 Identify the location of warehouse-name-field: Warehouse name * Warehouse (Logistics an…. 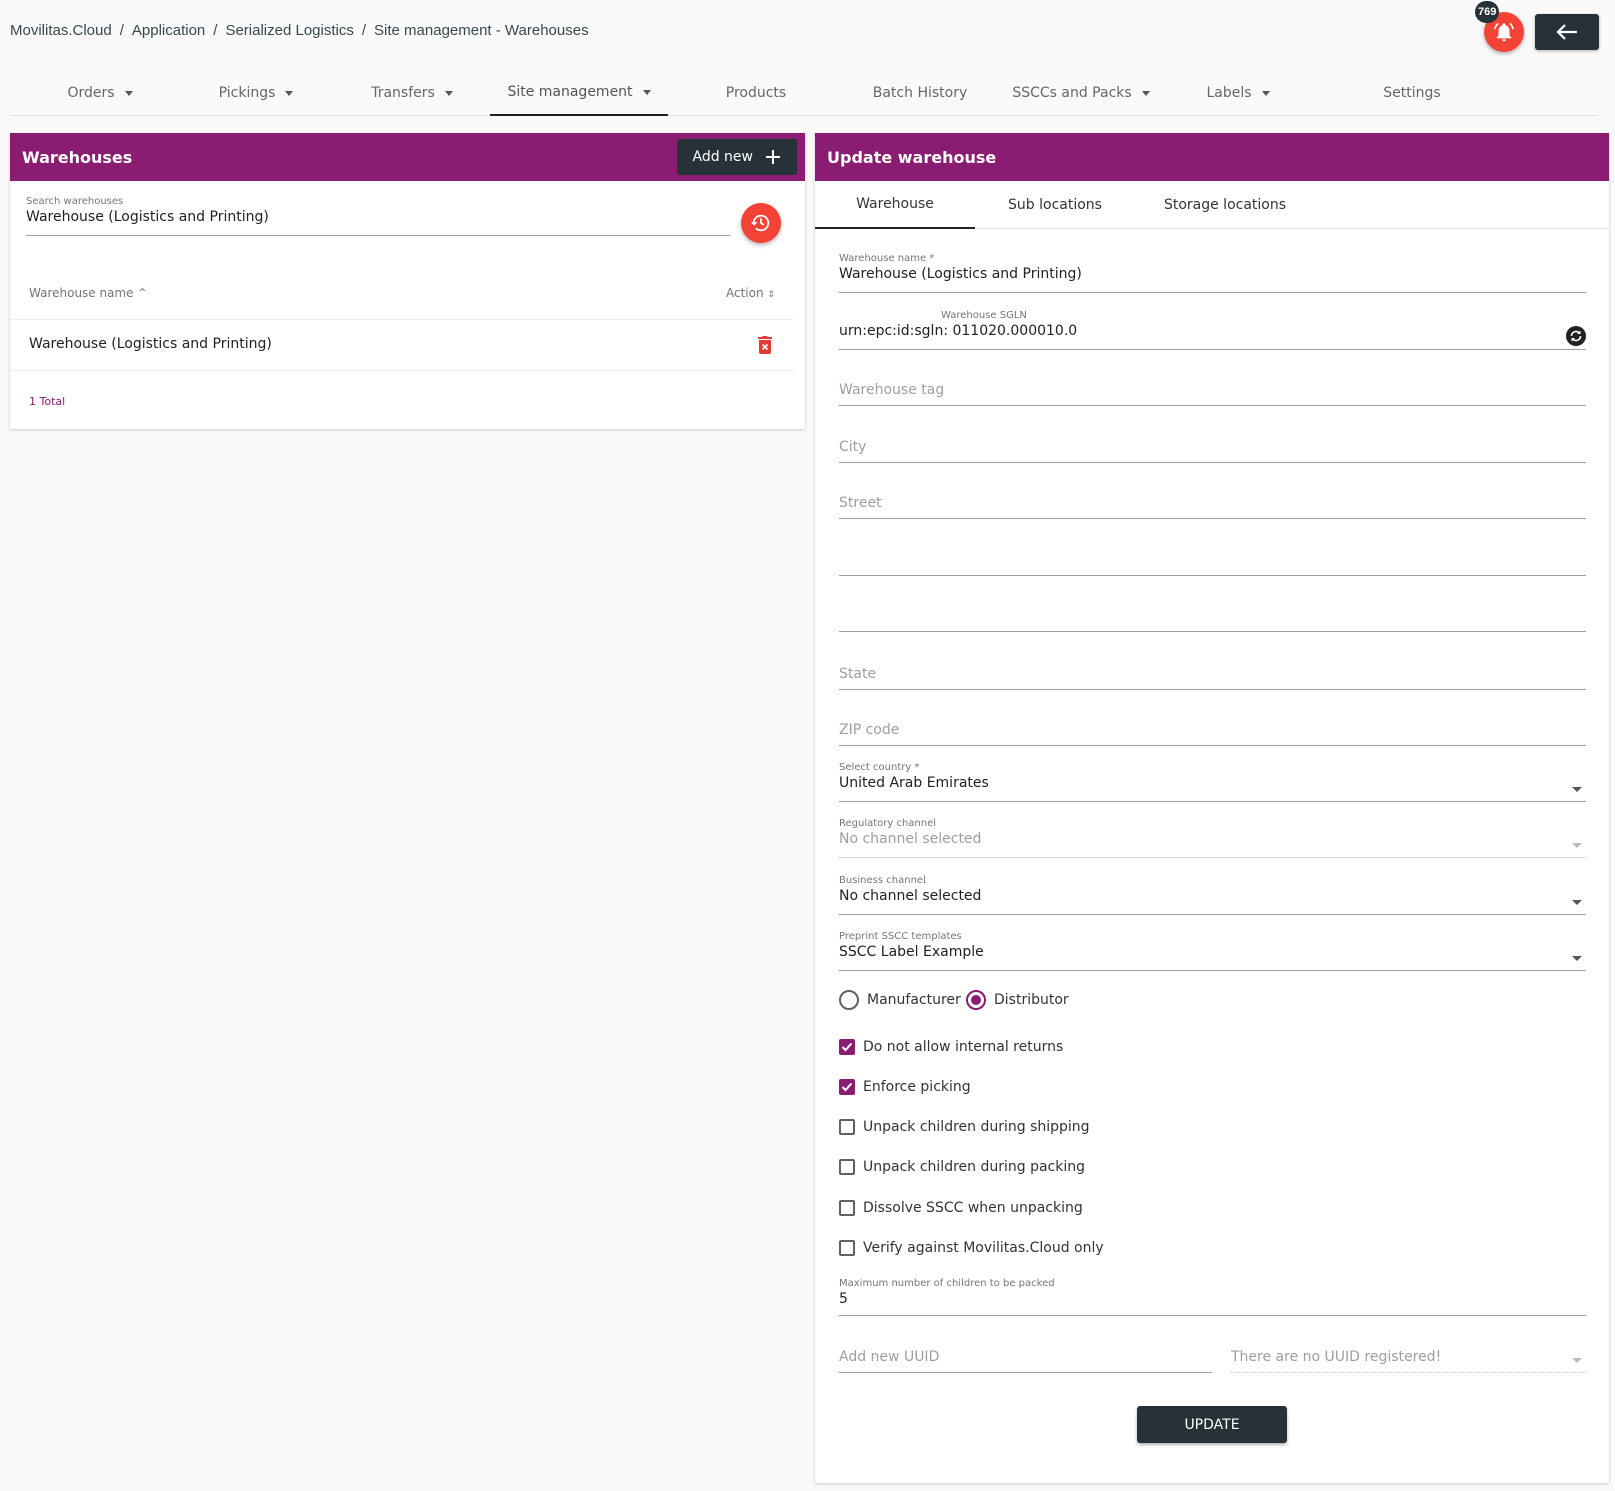
(1212, 273).